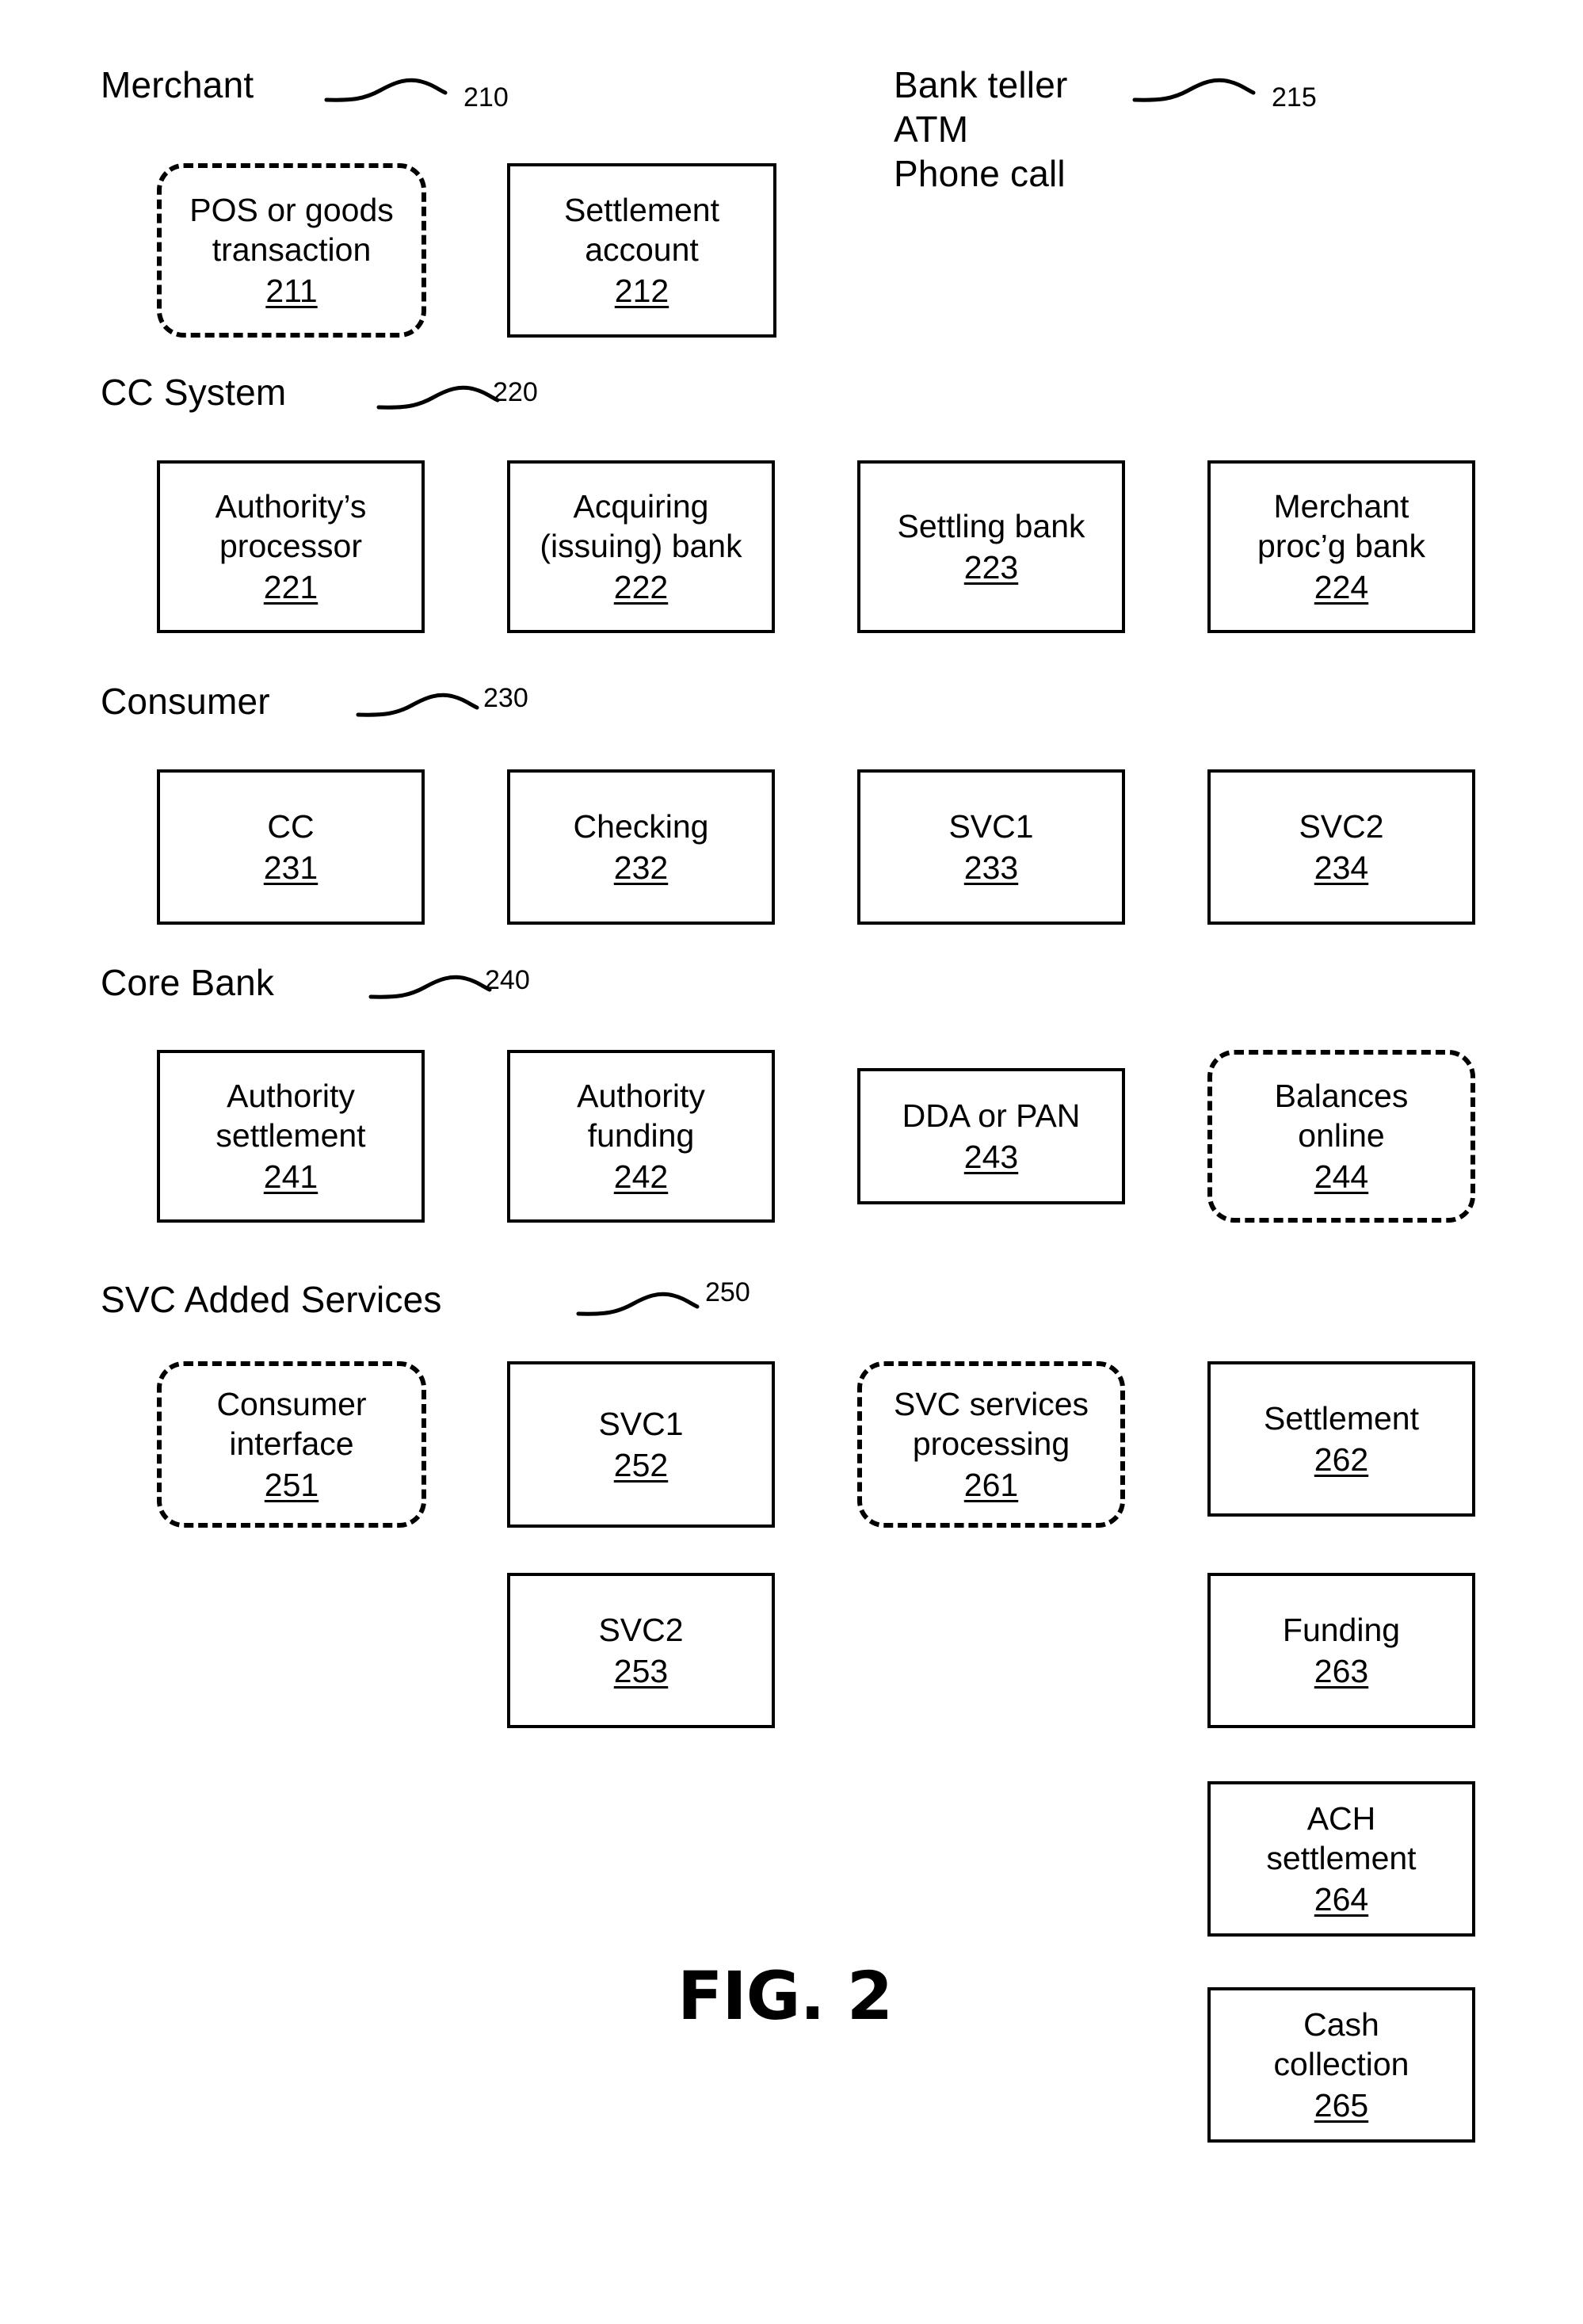  Describe the element at coordinates (641, 867) in the screenshot. I see `box-ref-number: 232` at that location.